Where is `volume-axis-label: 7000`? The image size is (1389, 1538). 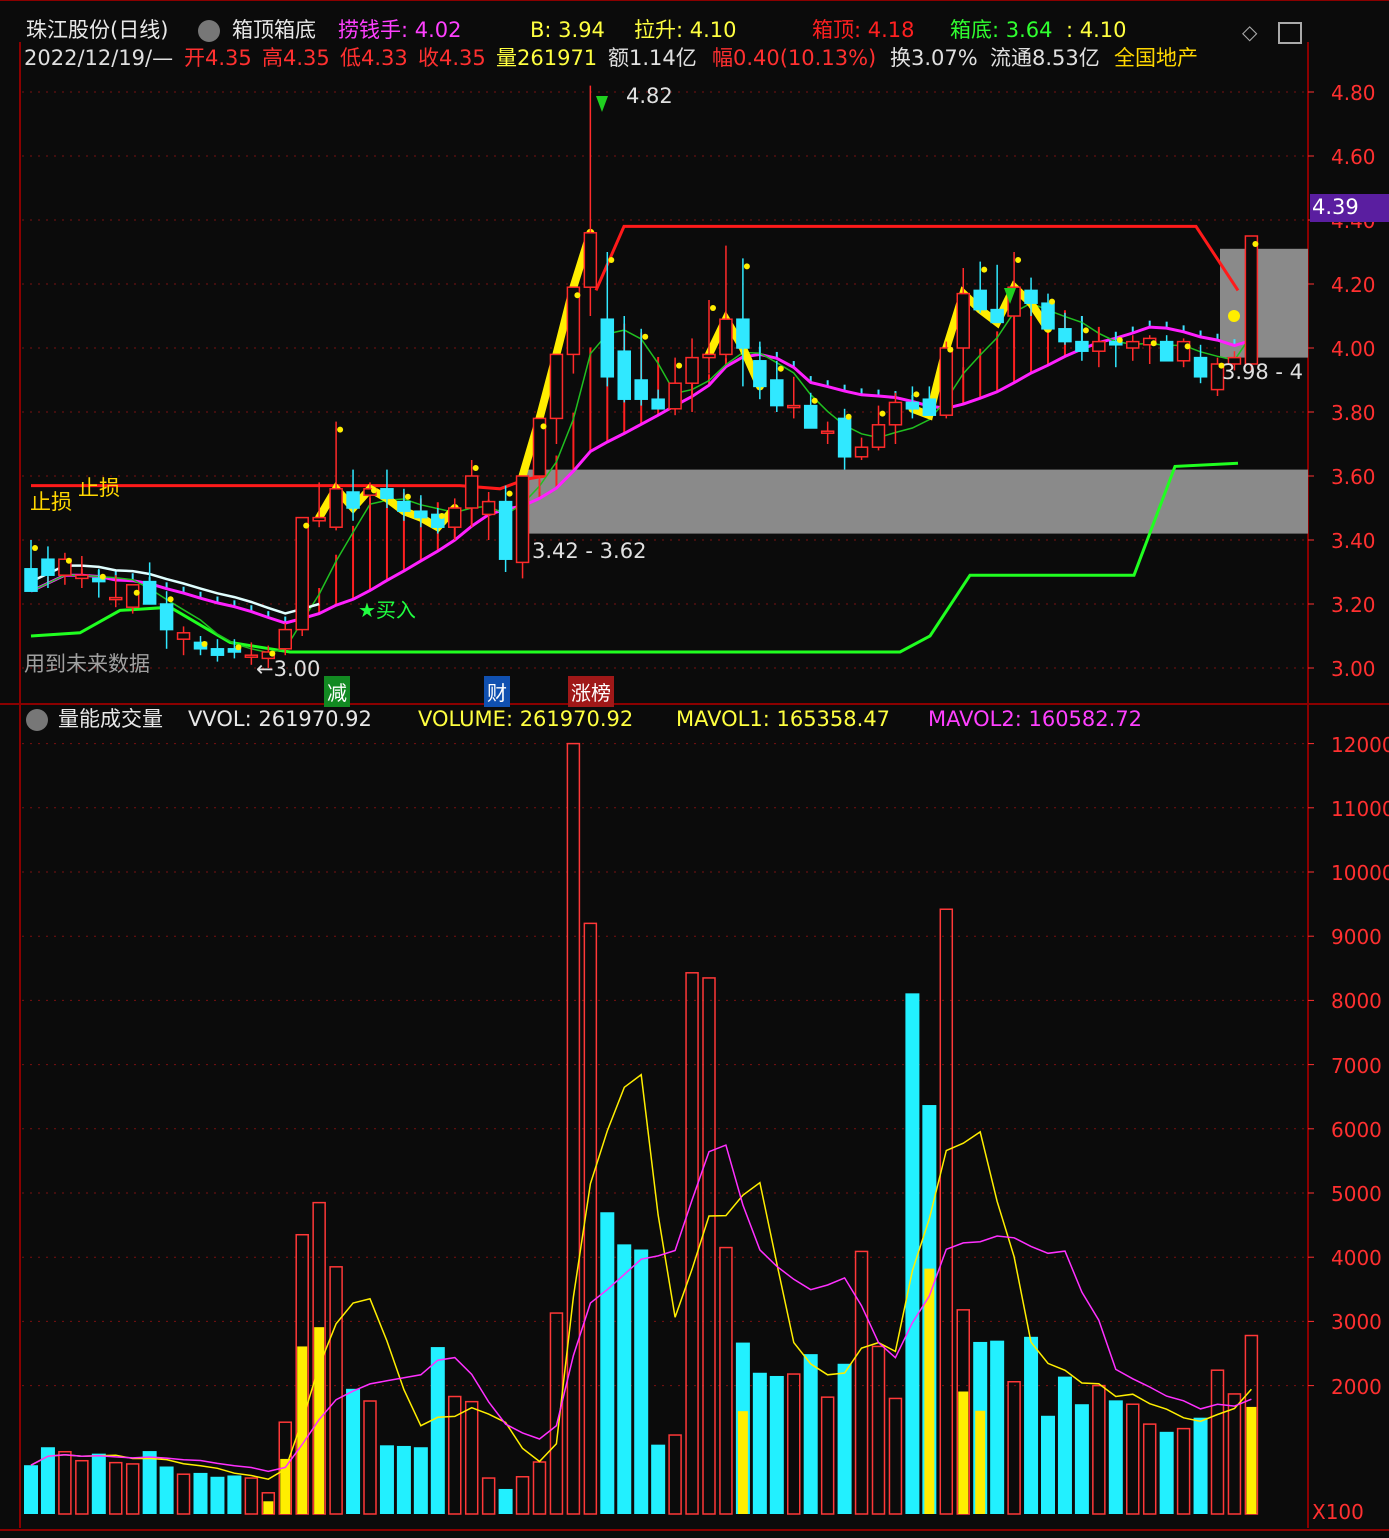
volume-axis-label: 7000 is located at coordinates (1356, 1065).